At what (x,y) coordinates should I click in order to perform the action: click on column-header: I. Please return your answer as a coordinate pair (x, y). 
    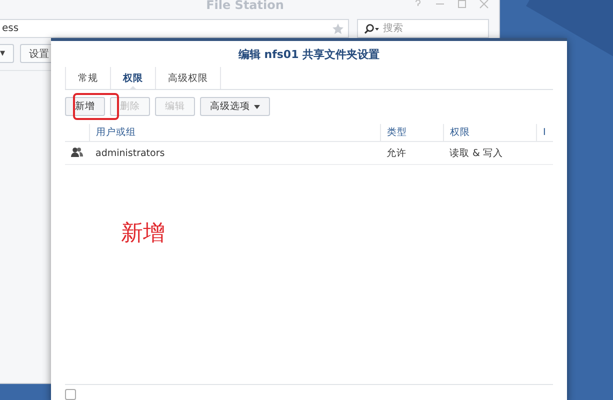
    Looking at the image, I should click on (544, 133).